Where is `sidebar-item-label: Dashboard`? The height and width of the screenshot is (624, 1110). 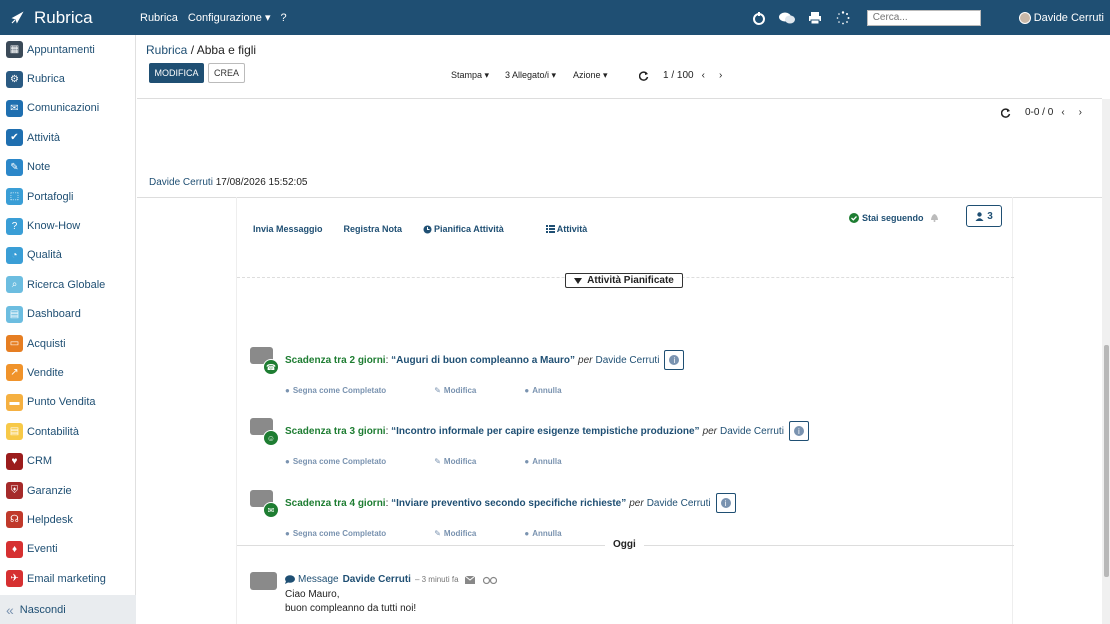 sidebar-item-label: Dashboard is located at coordinates (54, 314).